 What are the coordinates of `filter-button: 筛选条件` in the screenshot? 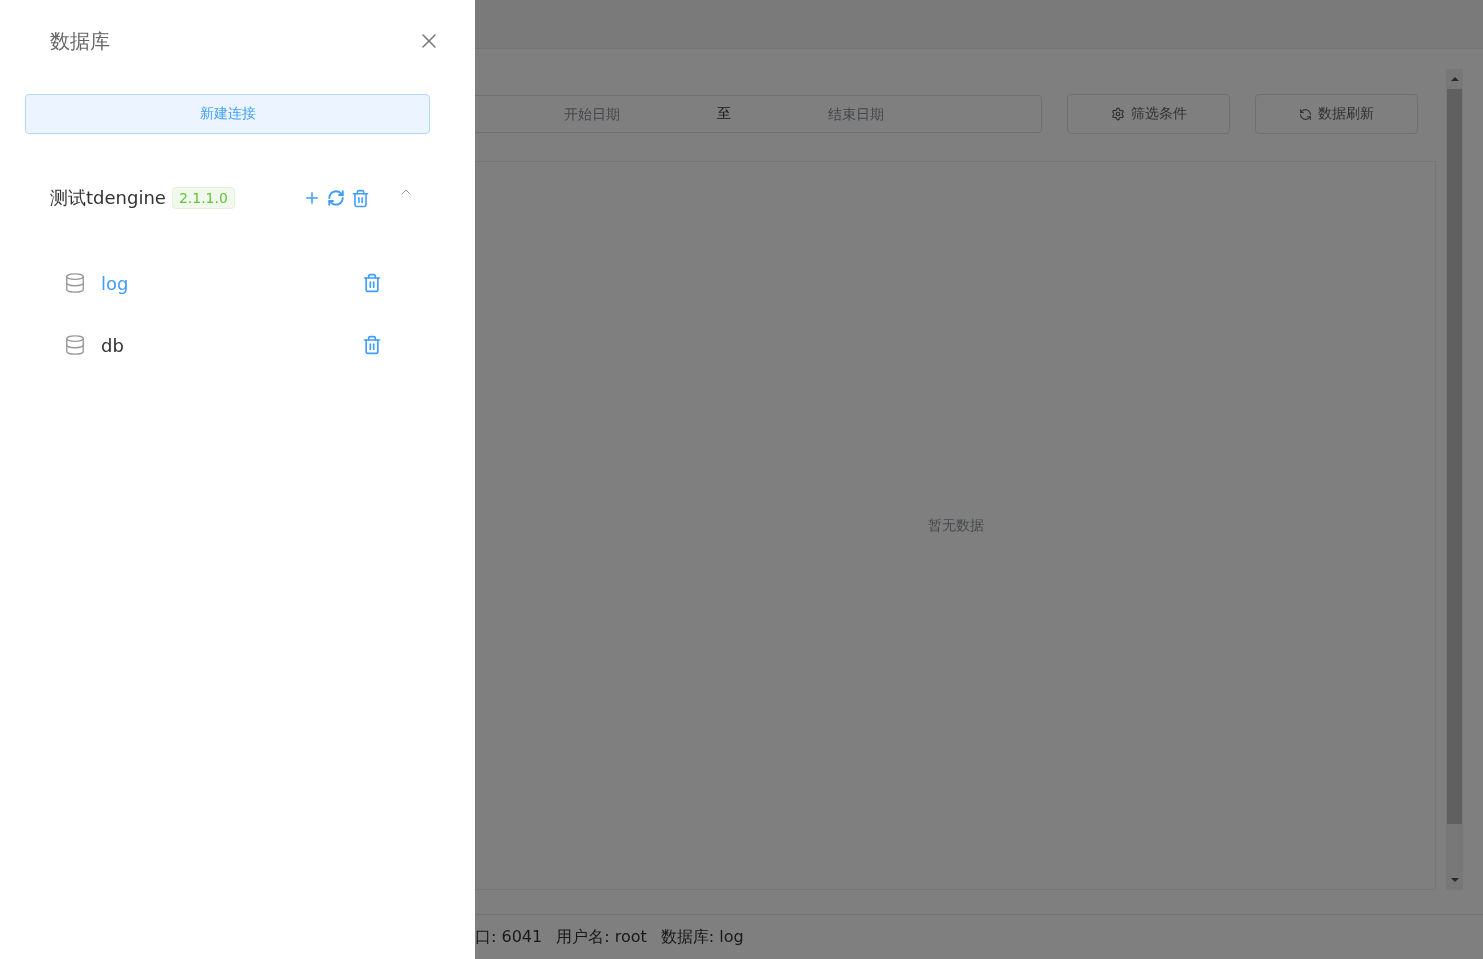 It's located at (1148, 114).